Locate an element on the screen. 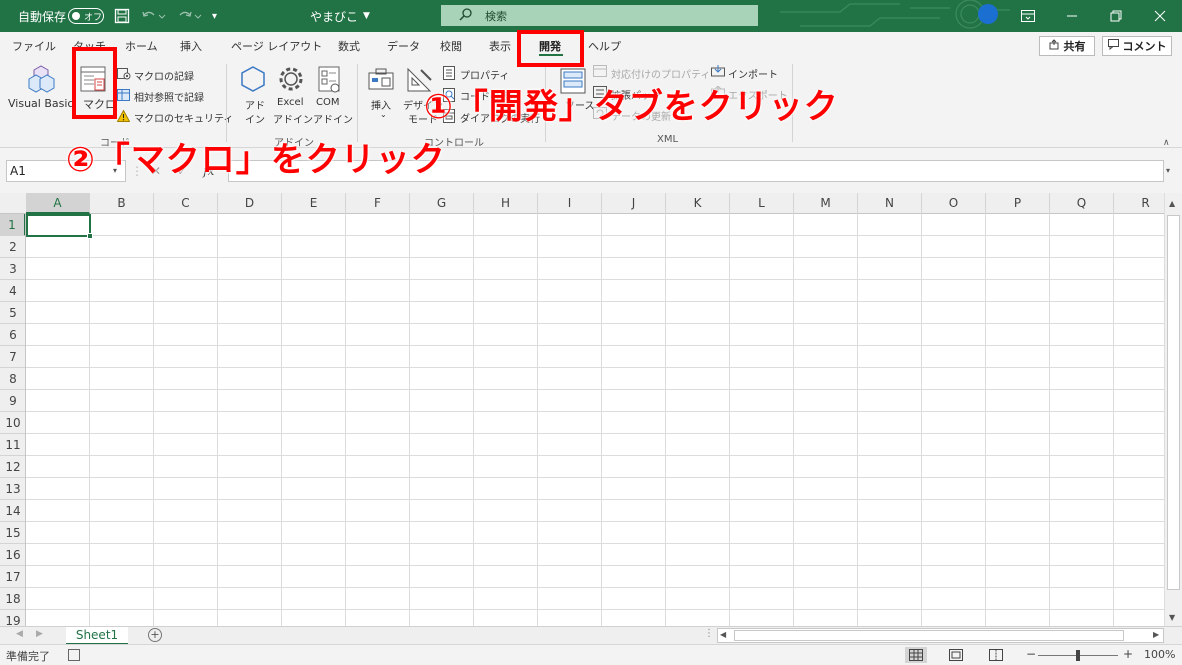 The image size is (1182, 665). addin-icon is located at coordinates (253, 80).